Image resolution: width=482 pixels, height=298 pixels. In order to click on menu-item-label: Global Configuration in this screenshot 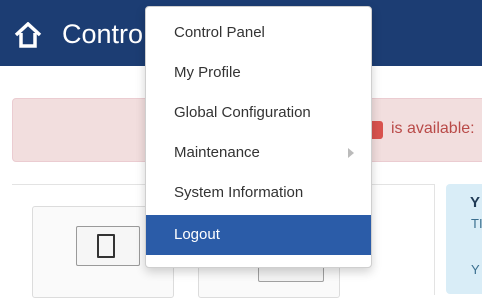, I will do `click(242, 112)`.